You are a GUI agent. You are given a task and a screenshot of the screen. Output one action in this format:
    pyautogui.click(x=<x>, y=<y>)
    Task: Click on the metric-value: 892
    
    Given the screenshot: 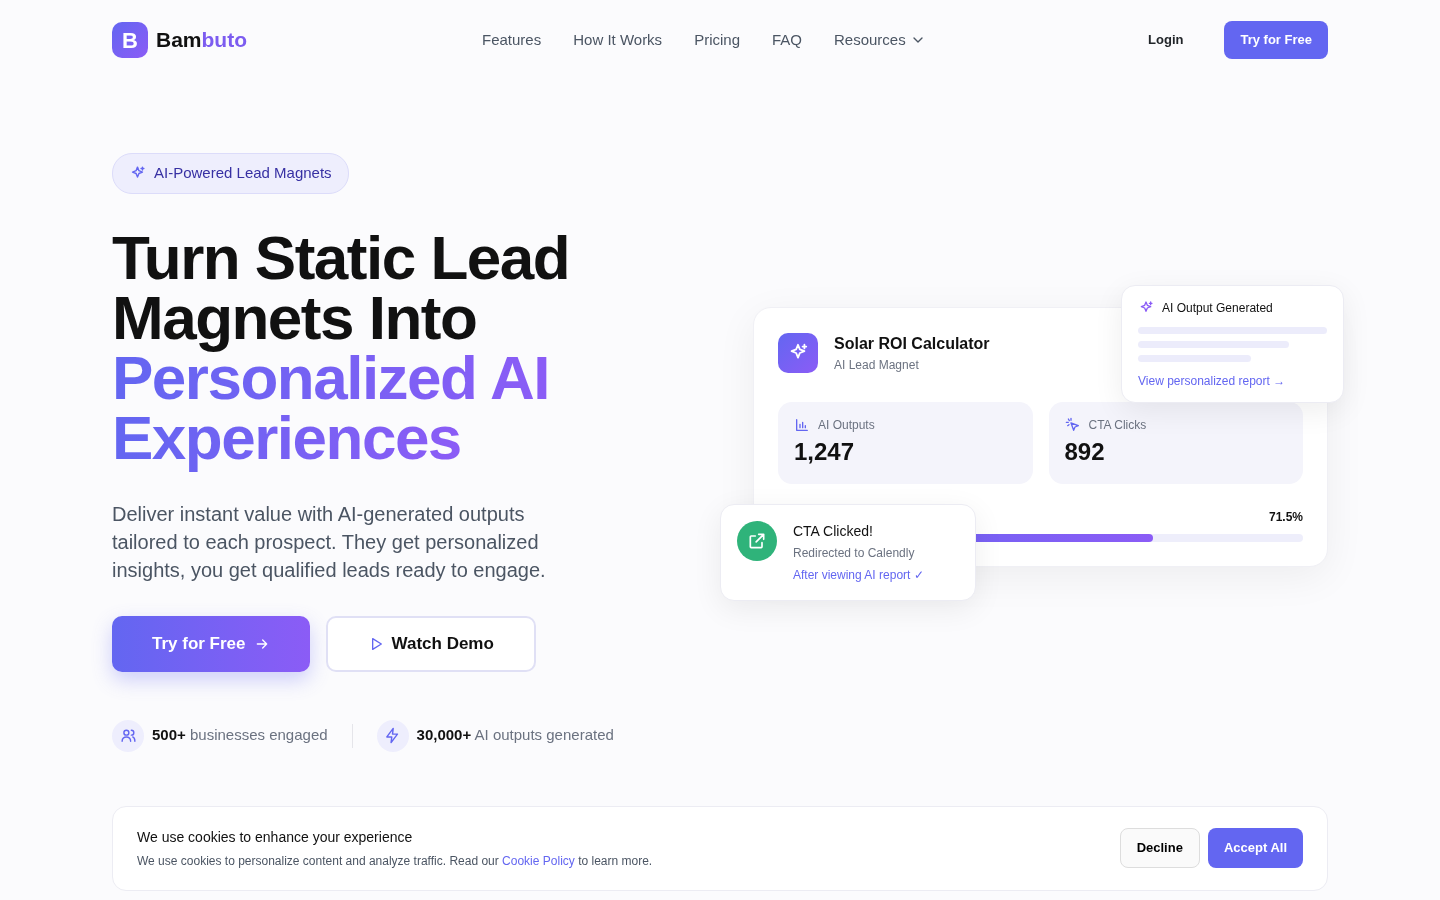 What is the action you would take?
    pyautogui.click(x=1085, y=452)
    